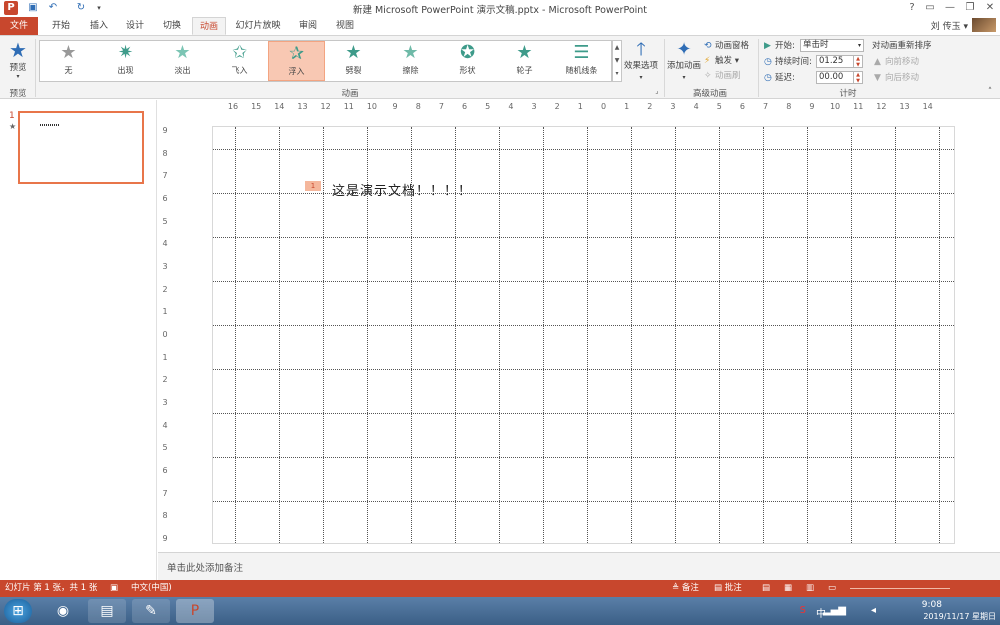  Describe the element at coordinates (345, 26) in the screenshot. I see `tab-view: 视图` at that location.